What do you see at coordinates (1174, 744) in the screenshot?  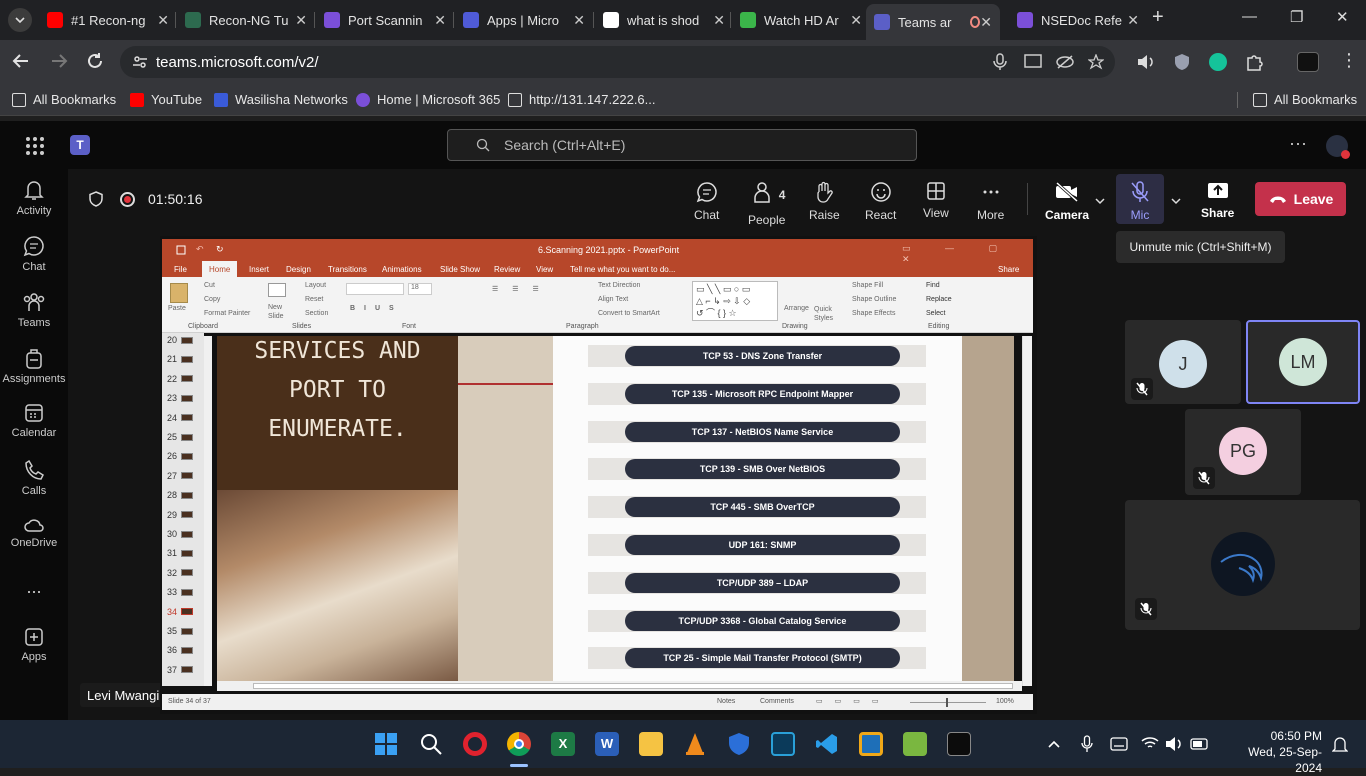 I see `speaker-icon` at bounding box center [1174, 744].